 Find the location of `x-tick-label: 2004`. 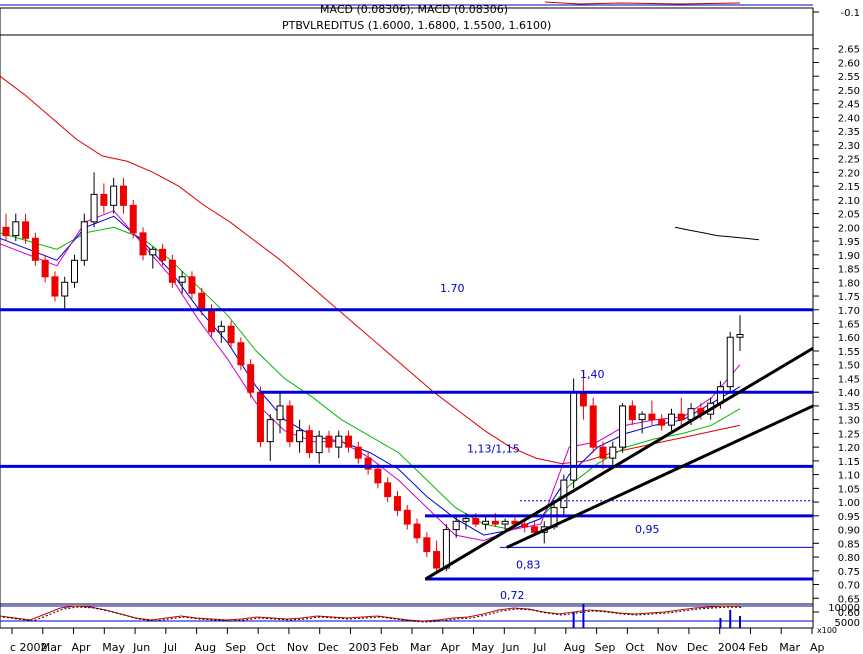

x-tick-label: 2004 is located at coordinates (732, 647).